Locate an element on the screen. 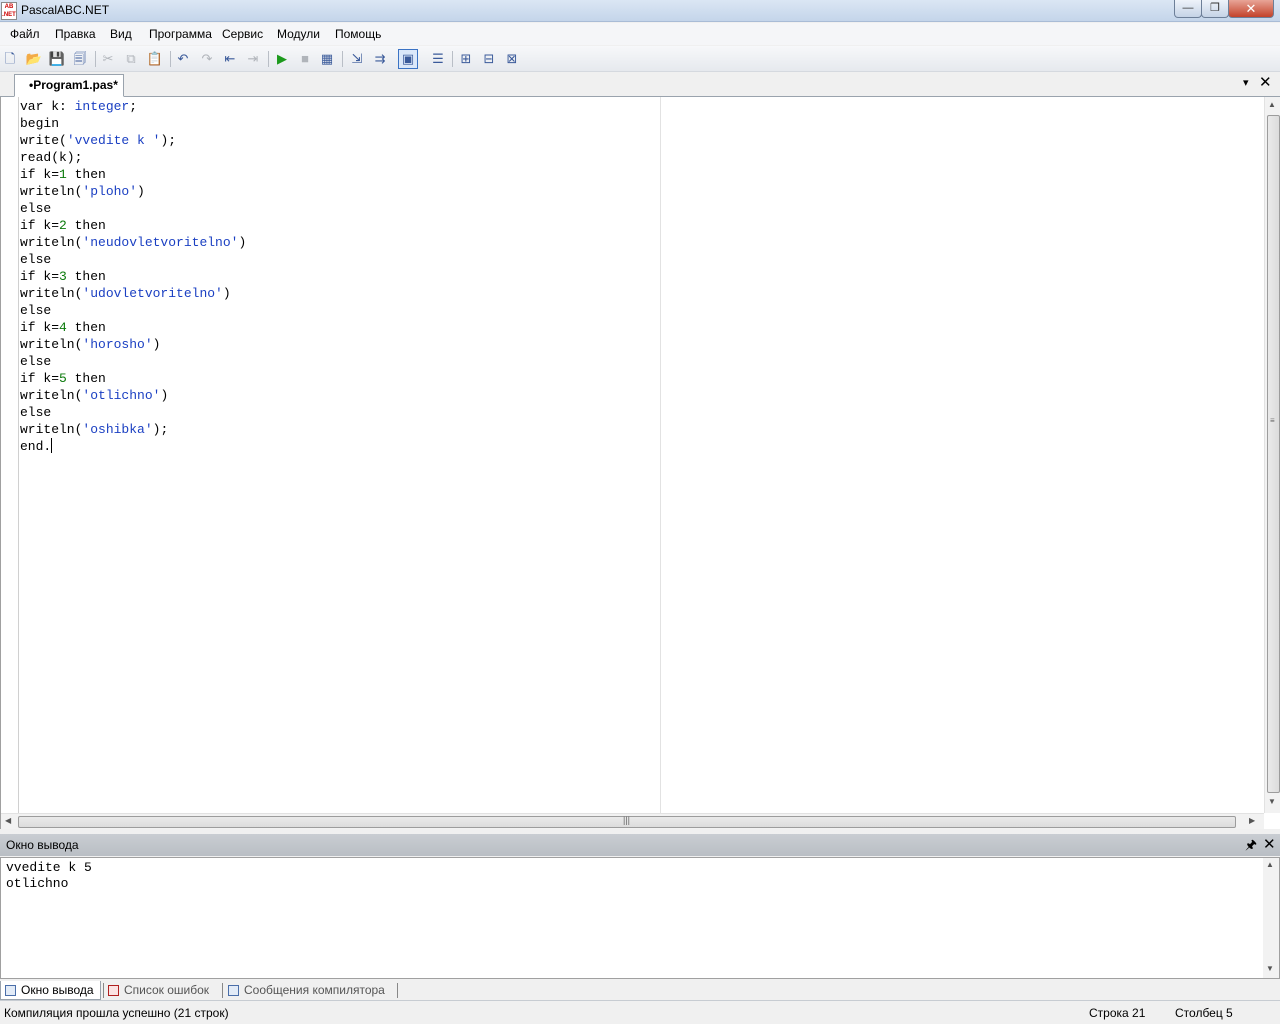 Image resolution: width=1280 pixels, height=1024 pixels. save-all-icon: 🗐 is located at coordinates (80, 59).